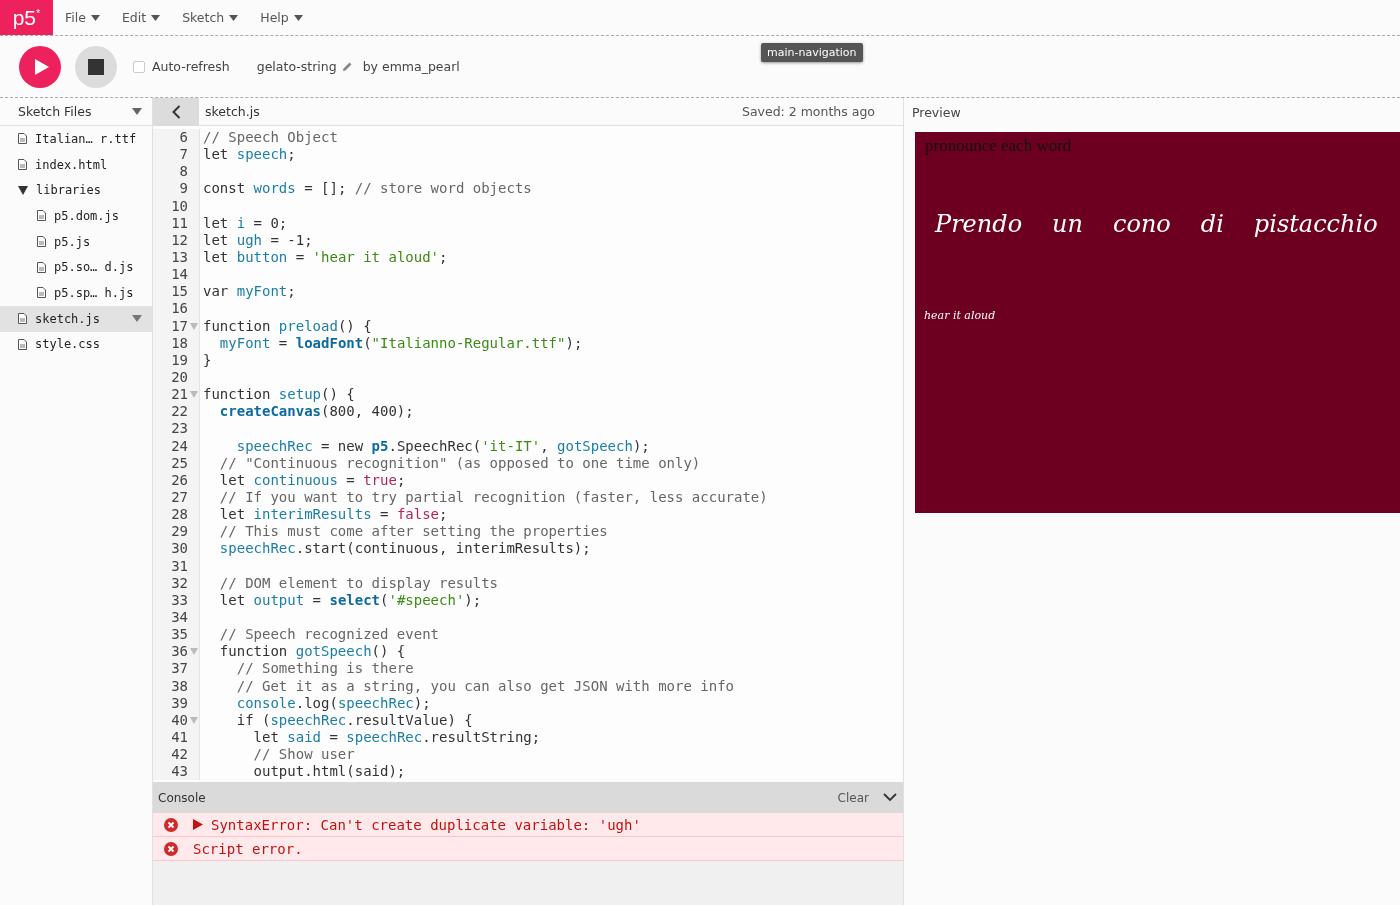  What do you see at coordinates (76, 267) in the screenshot?
I see `sidebar-item: p5.so… d.js` at bounding box center [76, 267].